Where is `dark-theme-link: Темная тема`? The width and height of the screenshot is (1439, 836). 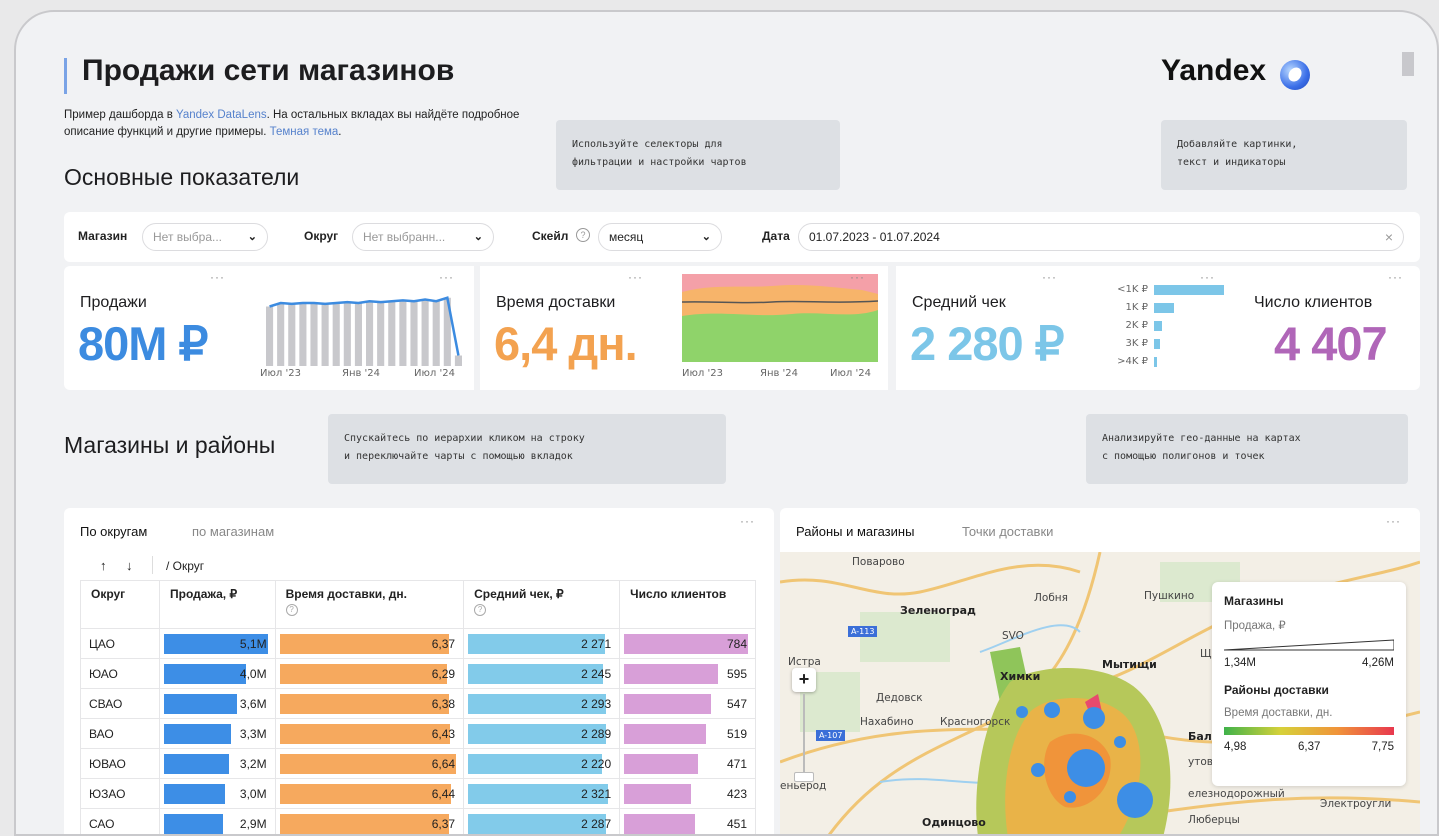
dark-theme-link: Темная тема is located at coordinates (304, 132).